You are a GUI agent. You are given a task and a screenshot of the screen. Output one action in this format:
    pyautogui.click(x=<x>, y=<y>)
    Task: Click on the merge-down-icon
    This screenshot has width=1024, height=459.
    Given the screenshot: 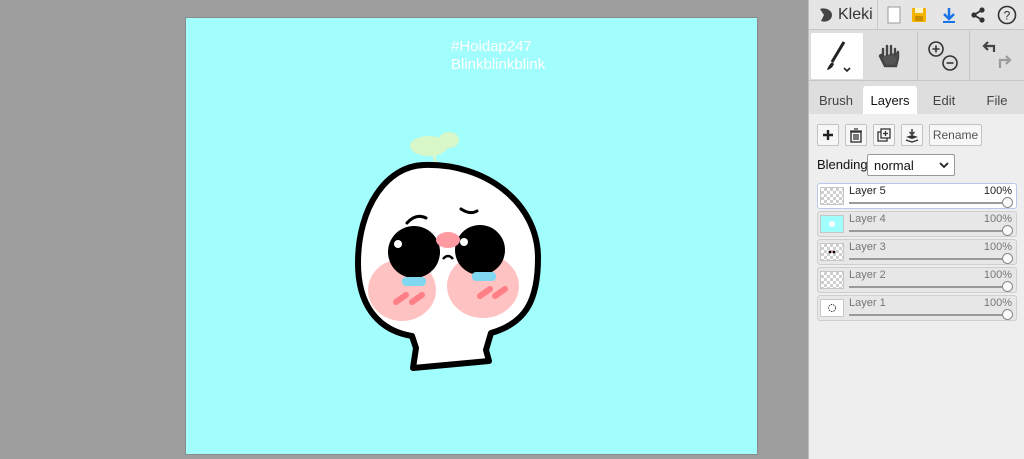 What is the action you would take?
    pyautogui.click(x=912, y=135)
    